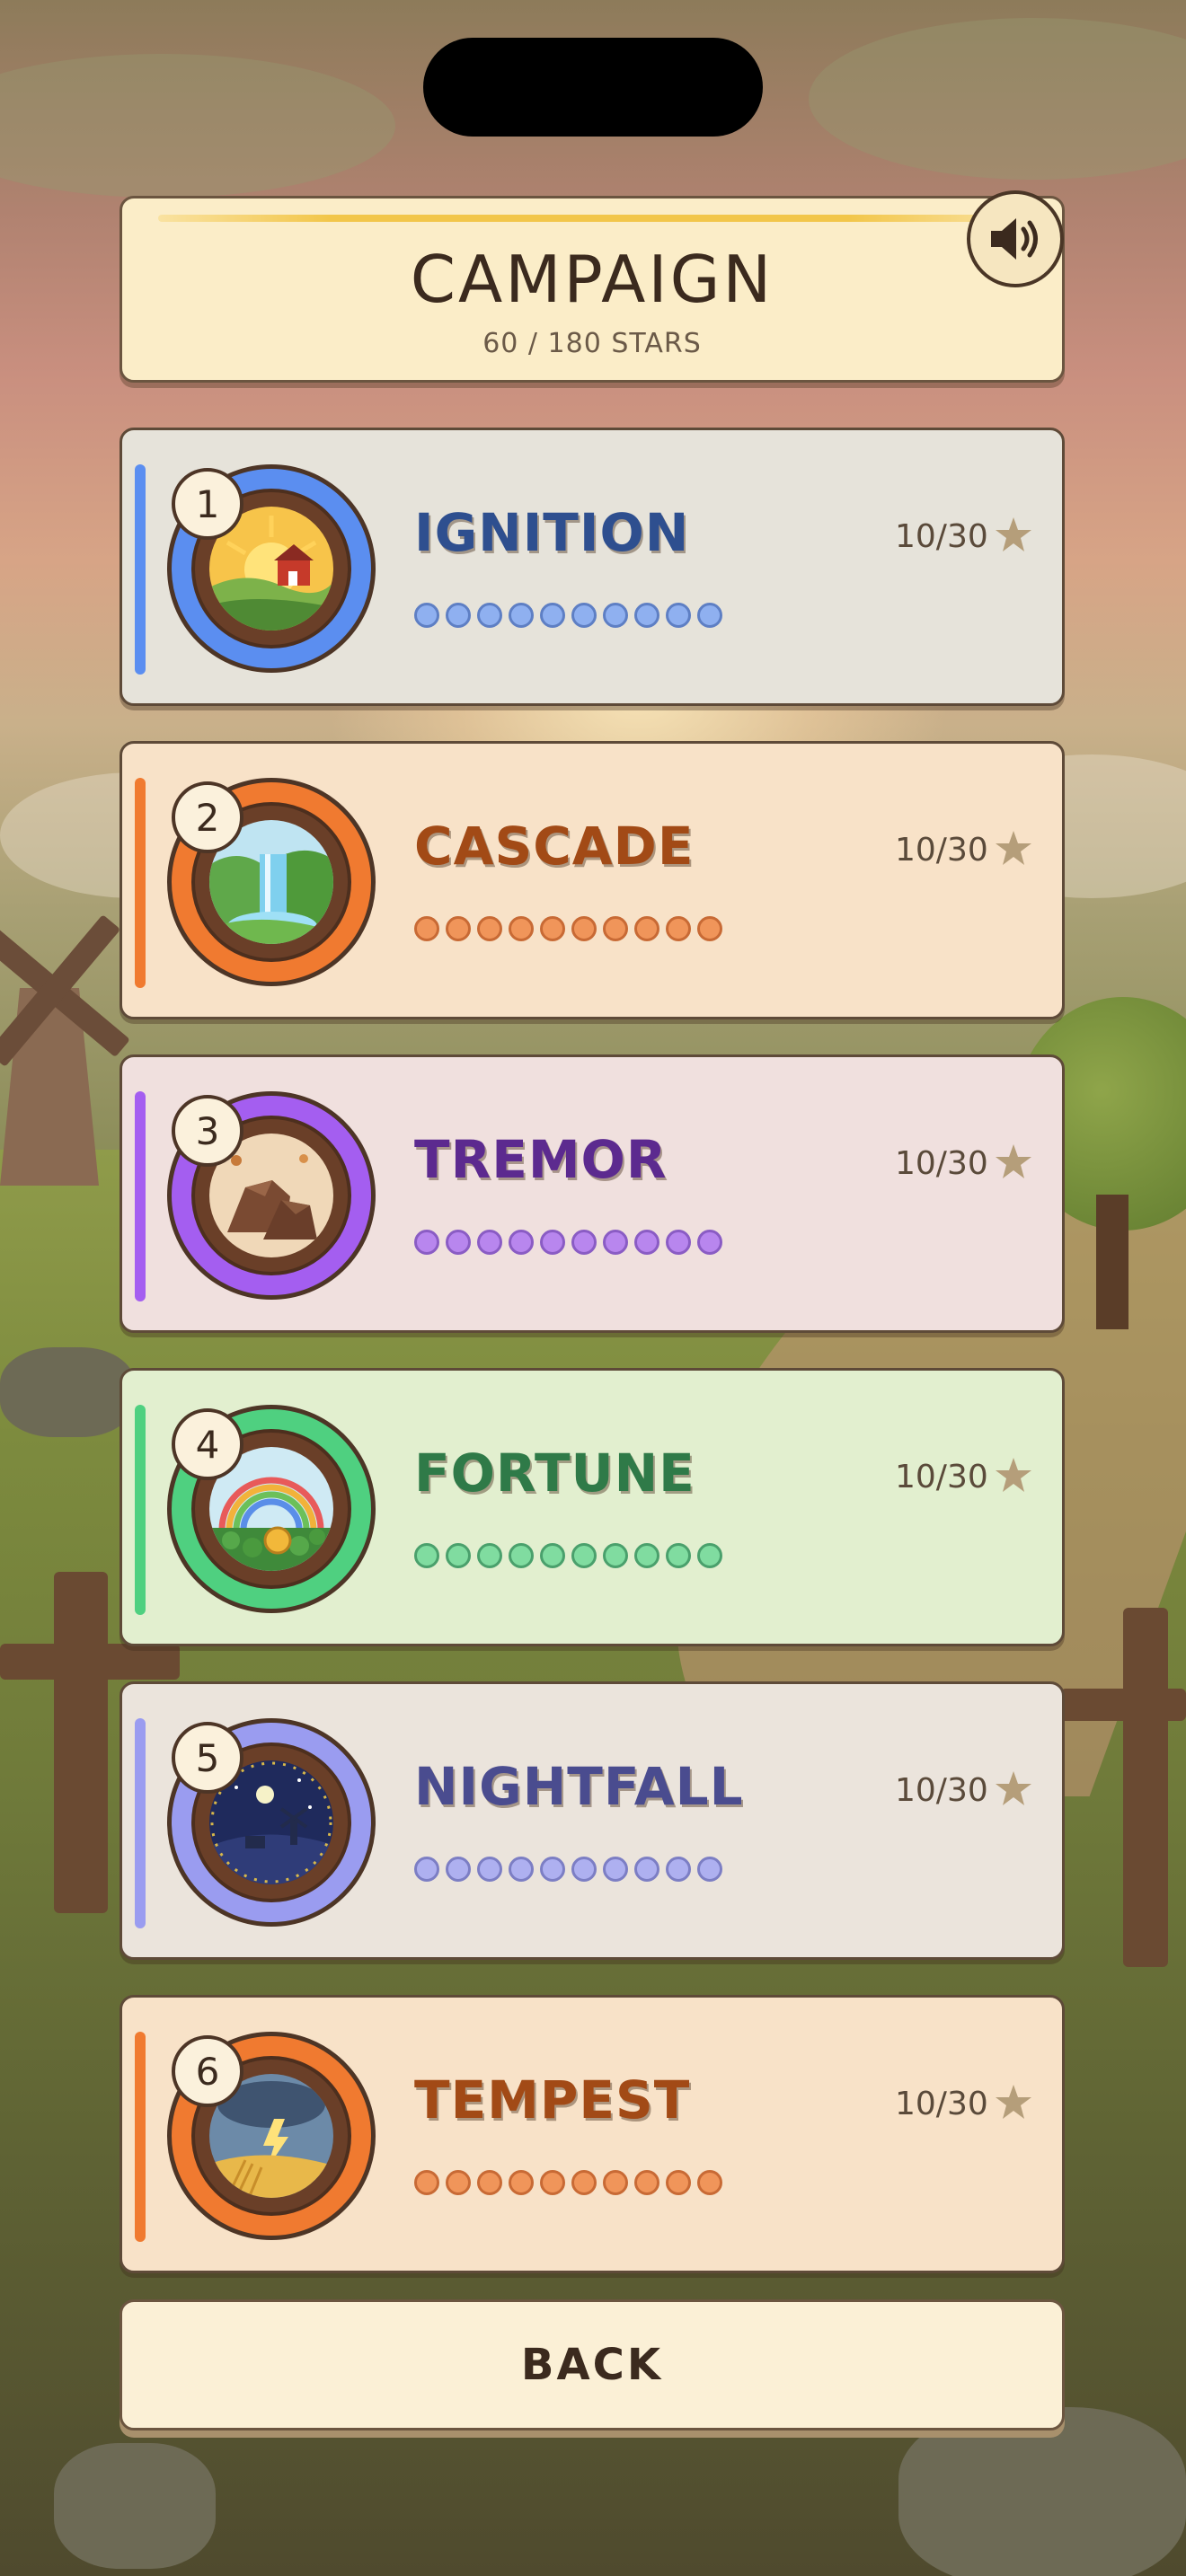 This screenshot has width=1186, height=2576. What do you see at coordinates (592, 343) in the screenshot?
I see `stars-total: 60 / 180 STARS` at bounding box center [592, 343].